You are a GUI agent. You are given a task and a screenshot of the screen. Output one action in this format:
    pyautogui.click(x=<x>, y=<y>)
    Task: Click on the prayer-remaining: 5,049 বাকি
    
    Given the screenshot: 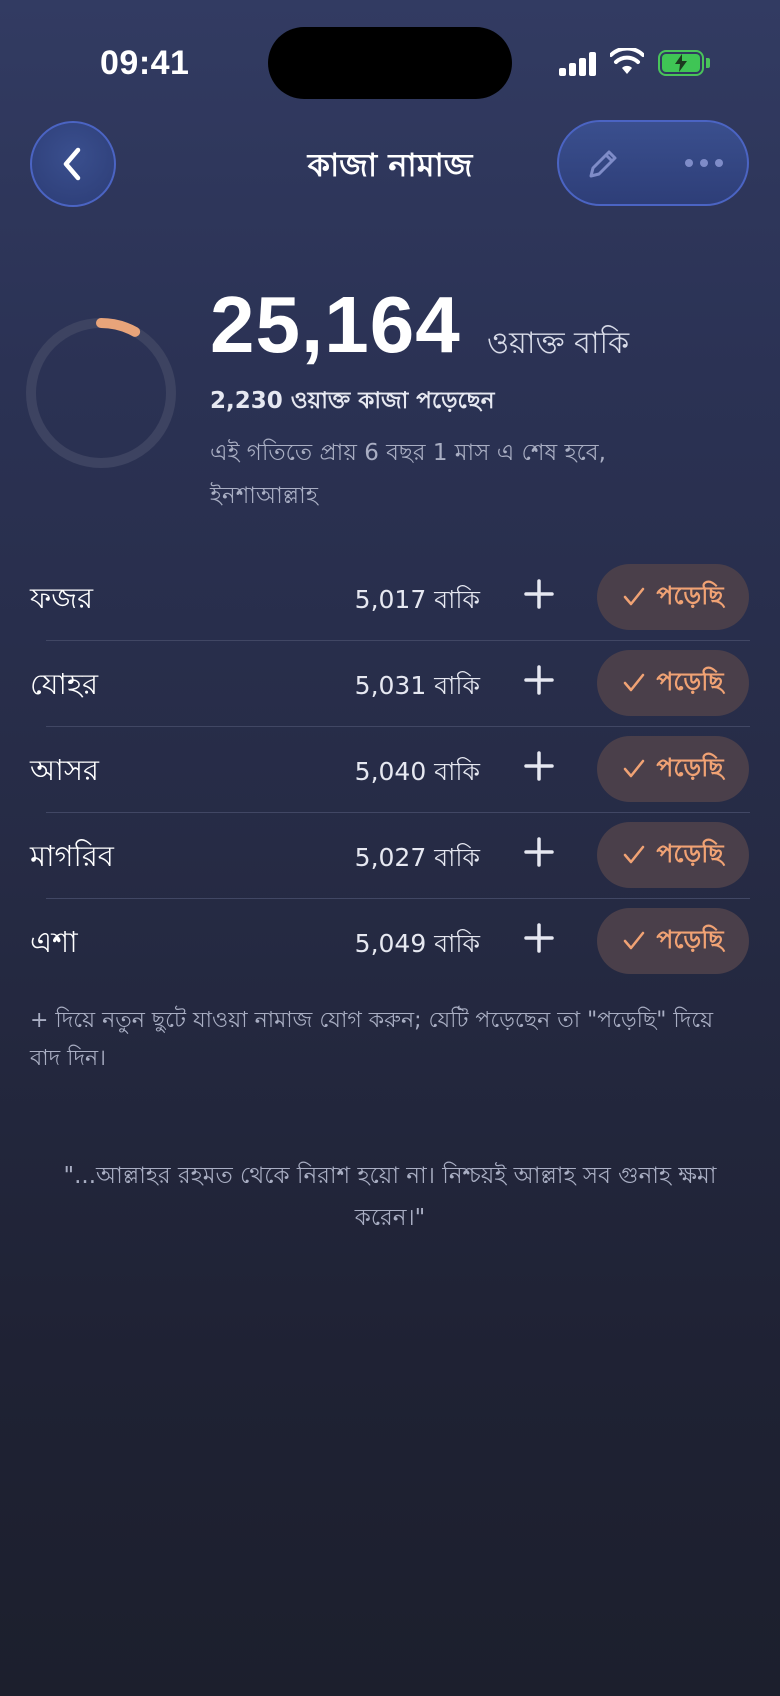 What is the action you would take?
    pyautogui.click(x=417, y=943)
    